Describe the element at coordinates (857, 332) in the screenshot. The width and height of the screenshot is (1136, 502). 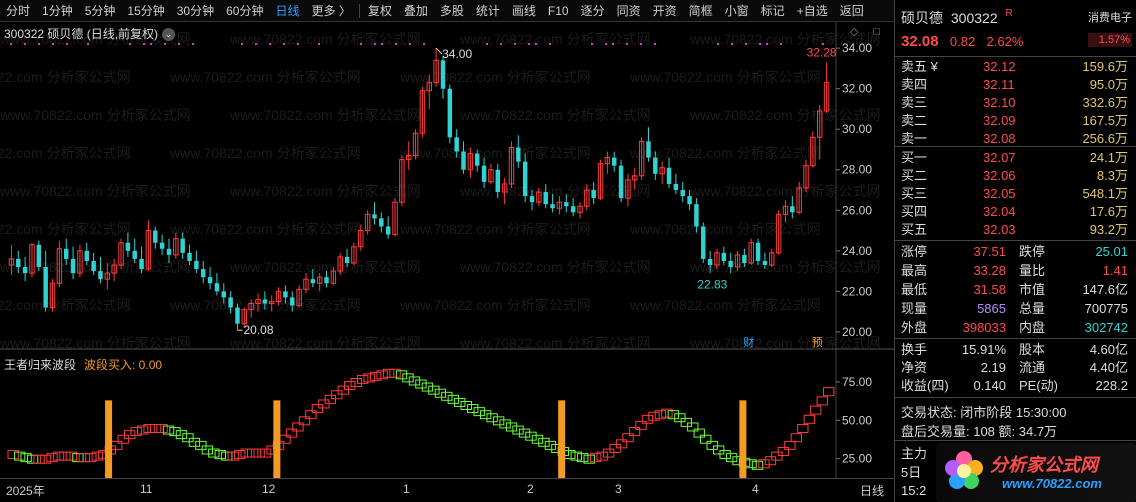
I see `y-tick-label: 20.00` at that location.